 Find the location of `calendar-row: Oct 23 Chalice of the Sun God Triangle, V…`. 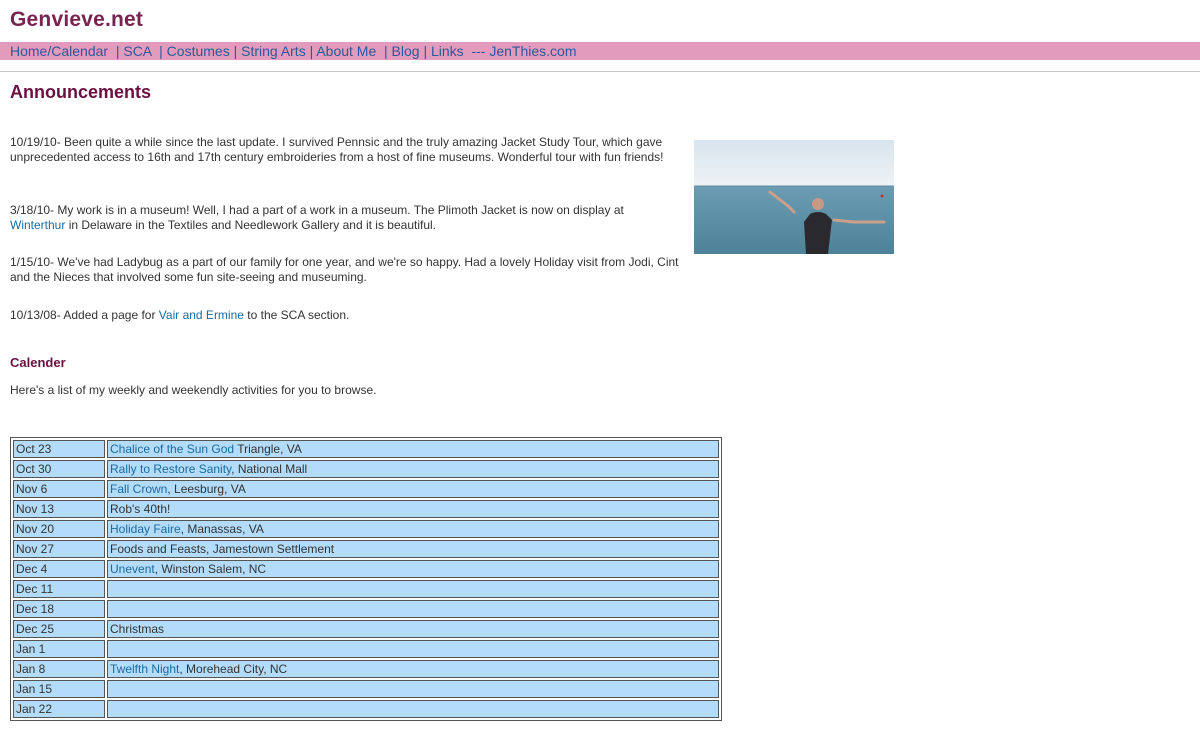

calendar-row: Oct 23 Chalice of the Sun God Triangle, V… is located at coordinates (366, 449).